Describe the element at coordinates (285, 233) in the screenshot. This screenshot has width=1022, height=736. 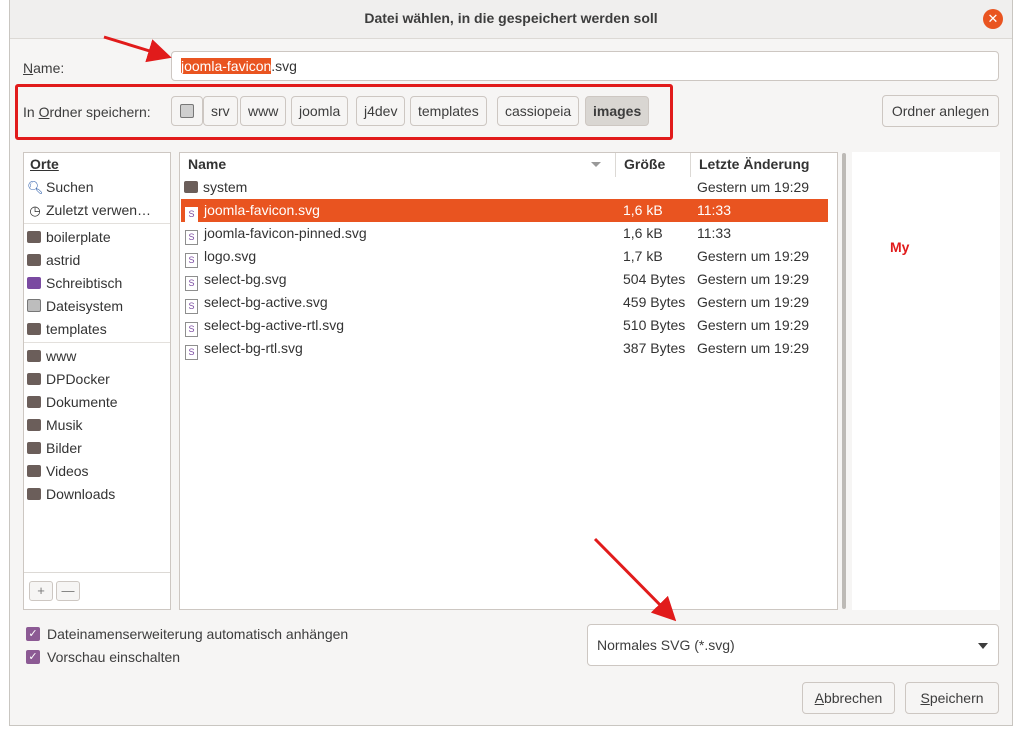
I see `file-name: joomla-favicon-pinned.svg` at that location.